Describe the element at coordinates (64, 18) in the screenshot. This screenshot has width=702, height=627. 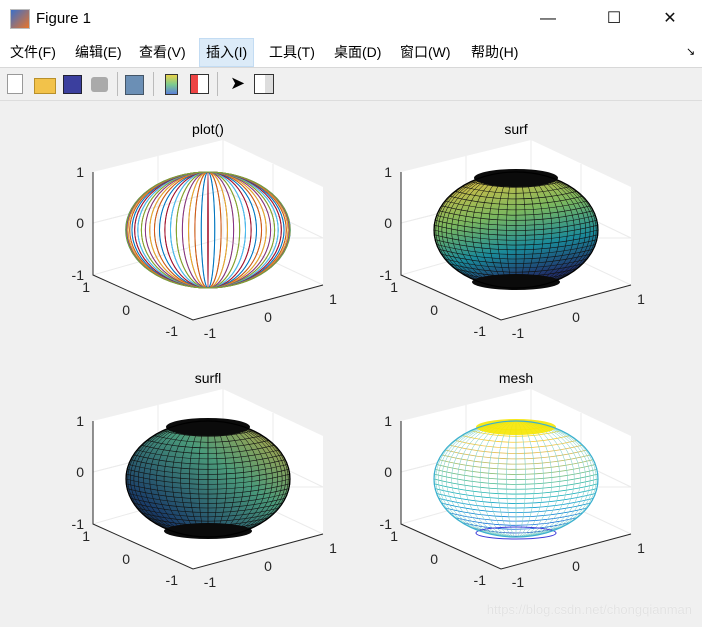
I see `window-title: Figure 1` at that location.